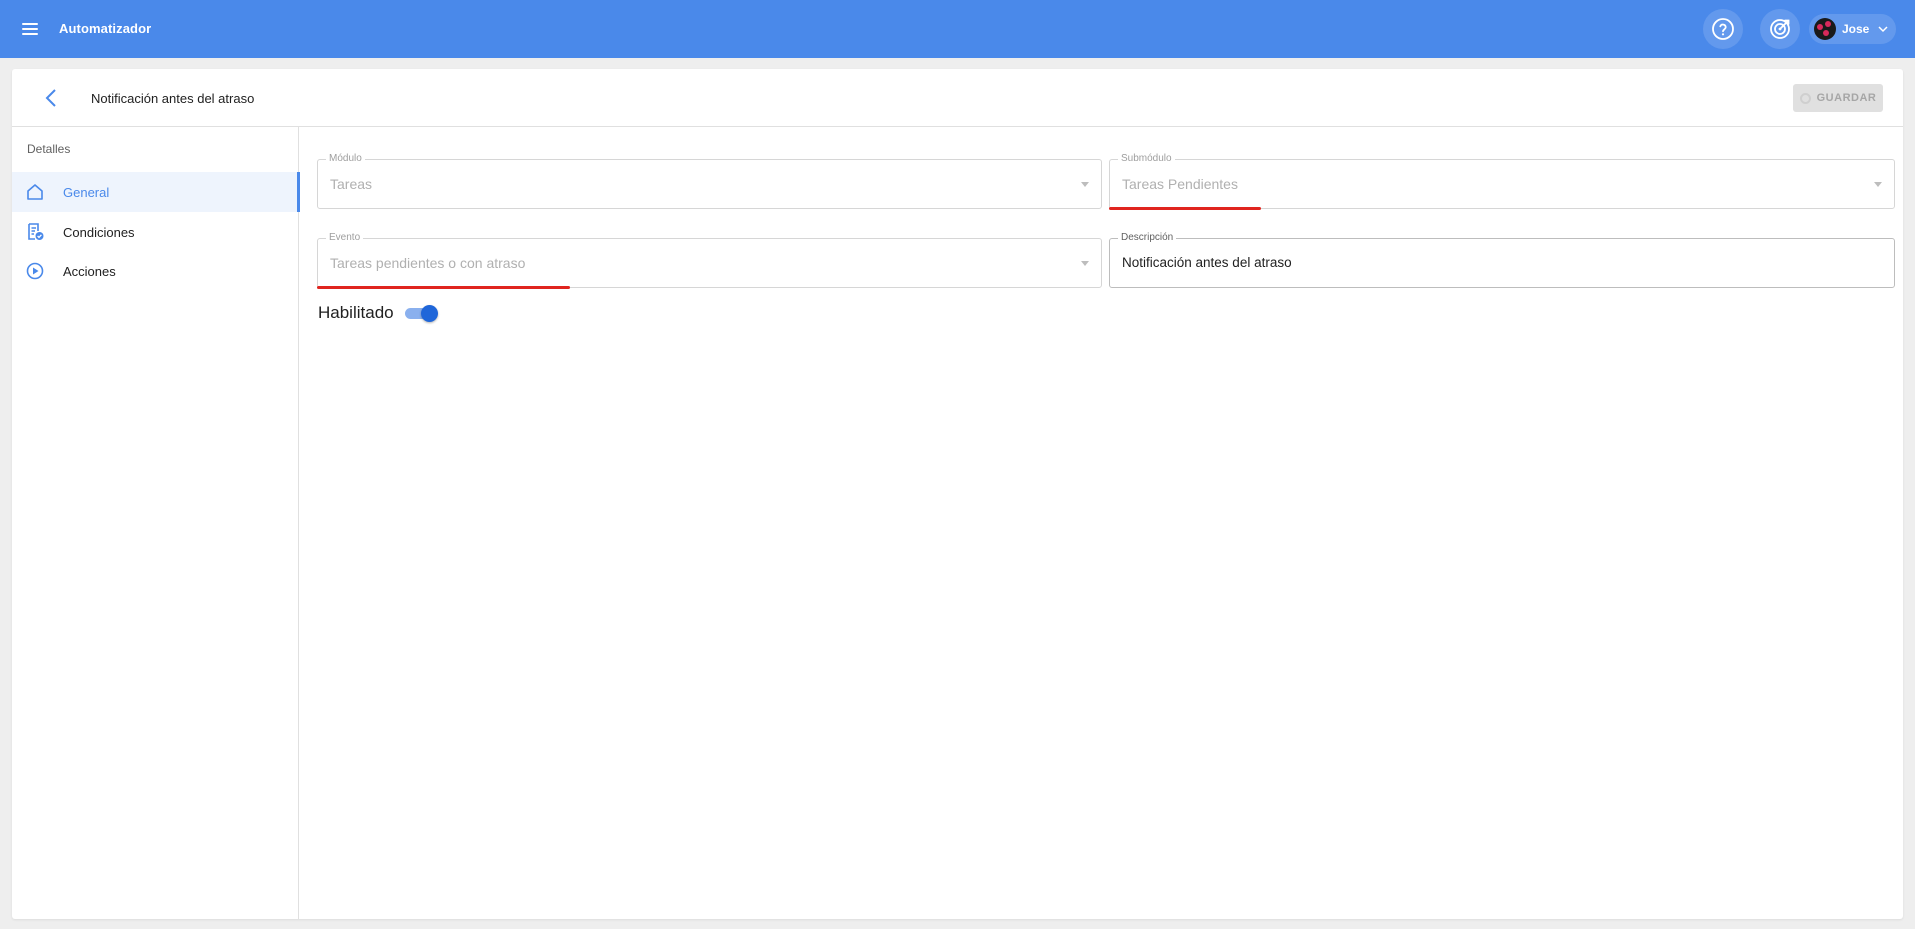  I want to click on sidebar-item-condiciones: Condiciones, so click(155, 232).